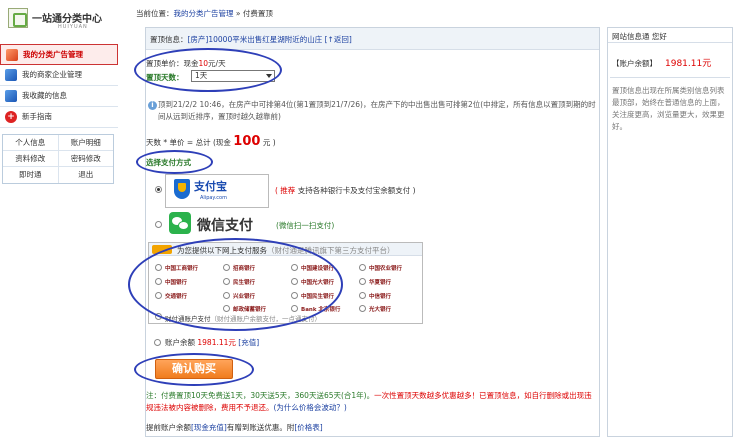 This screenshot has width=740, height=440. I want to click on sidebar-item-label: 新手指南, so click(37, 116).